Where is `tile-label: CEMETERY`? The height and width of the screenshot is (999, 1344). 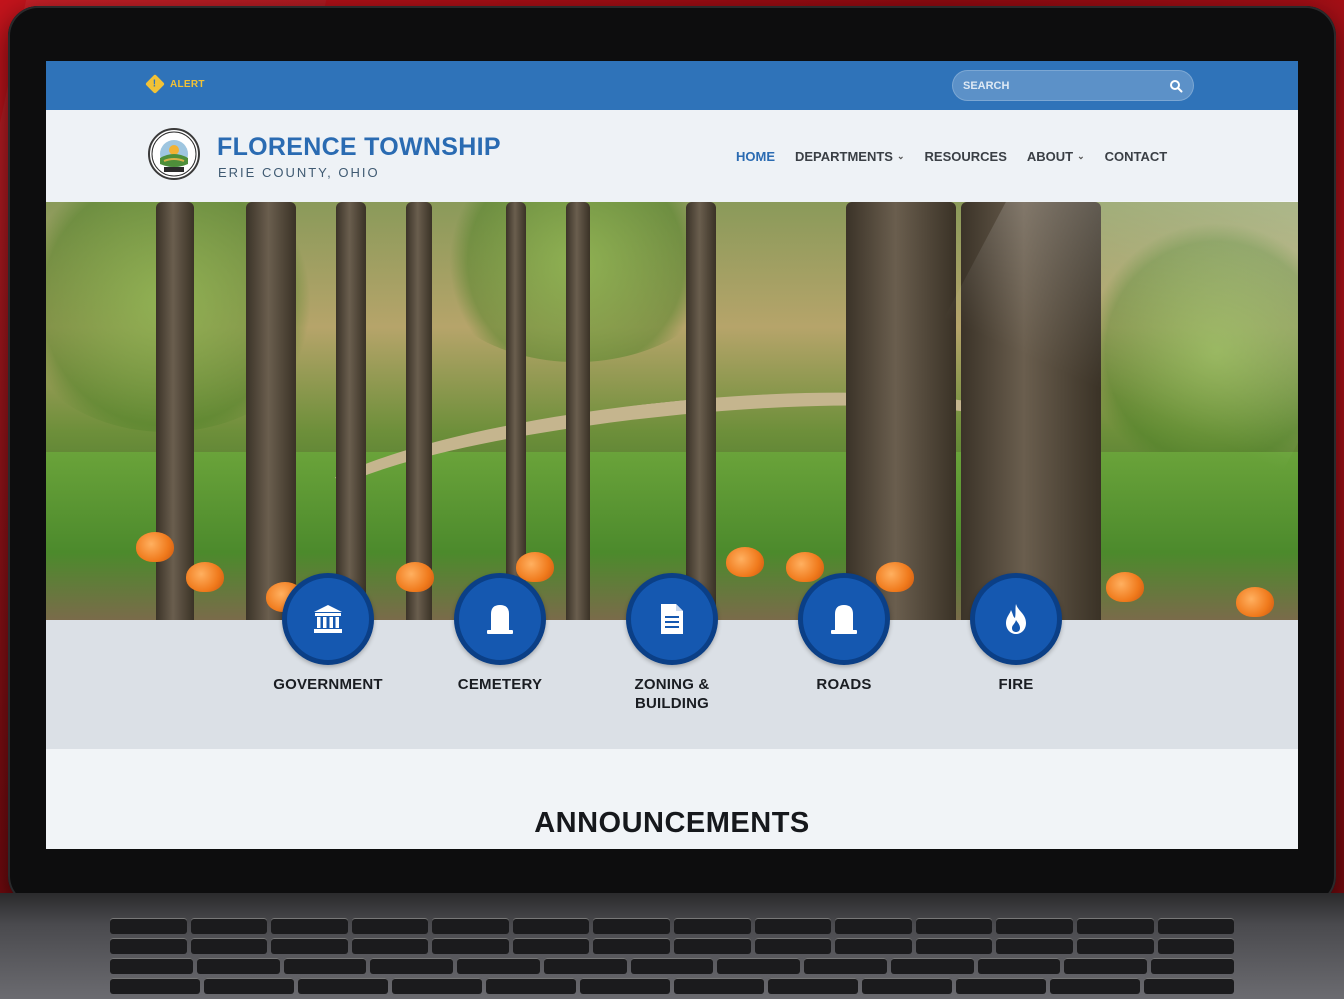 tile-label: CEMETERY is located at coordinates (500, 684).